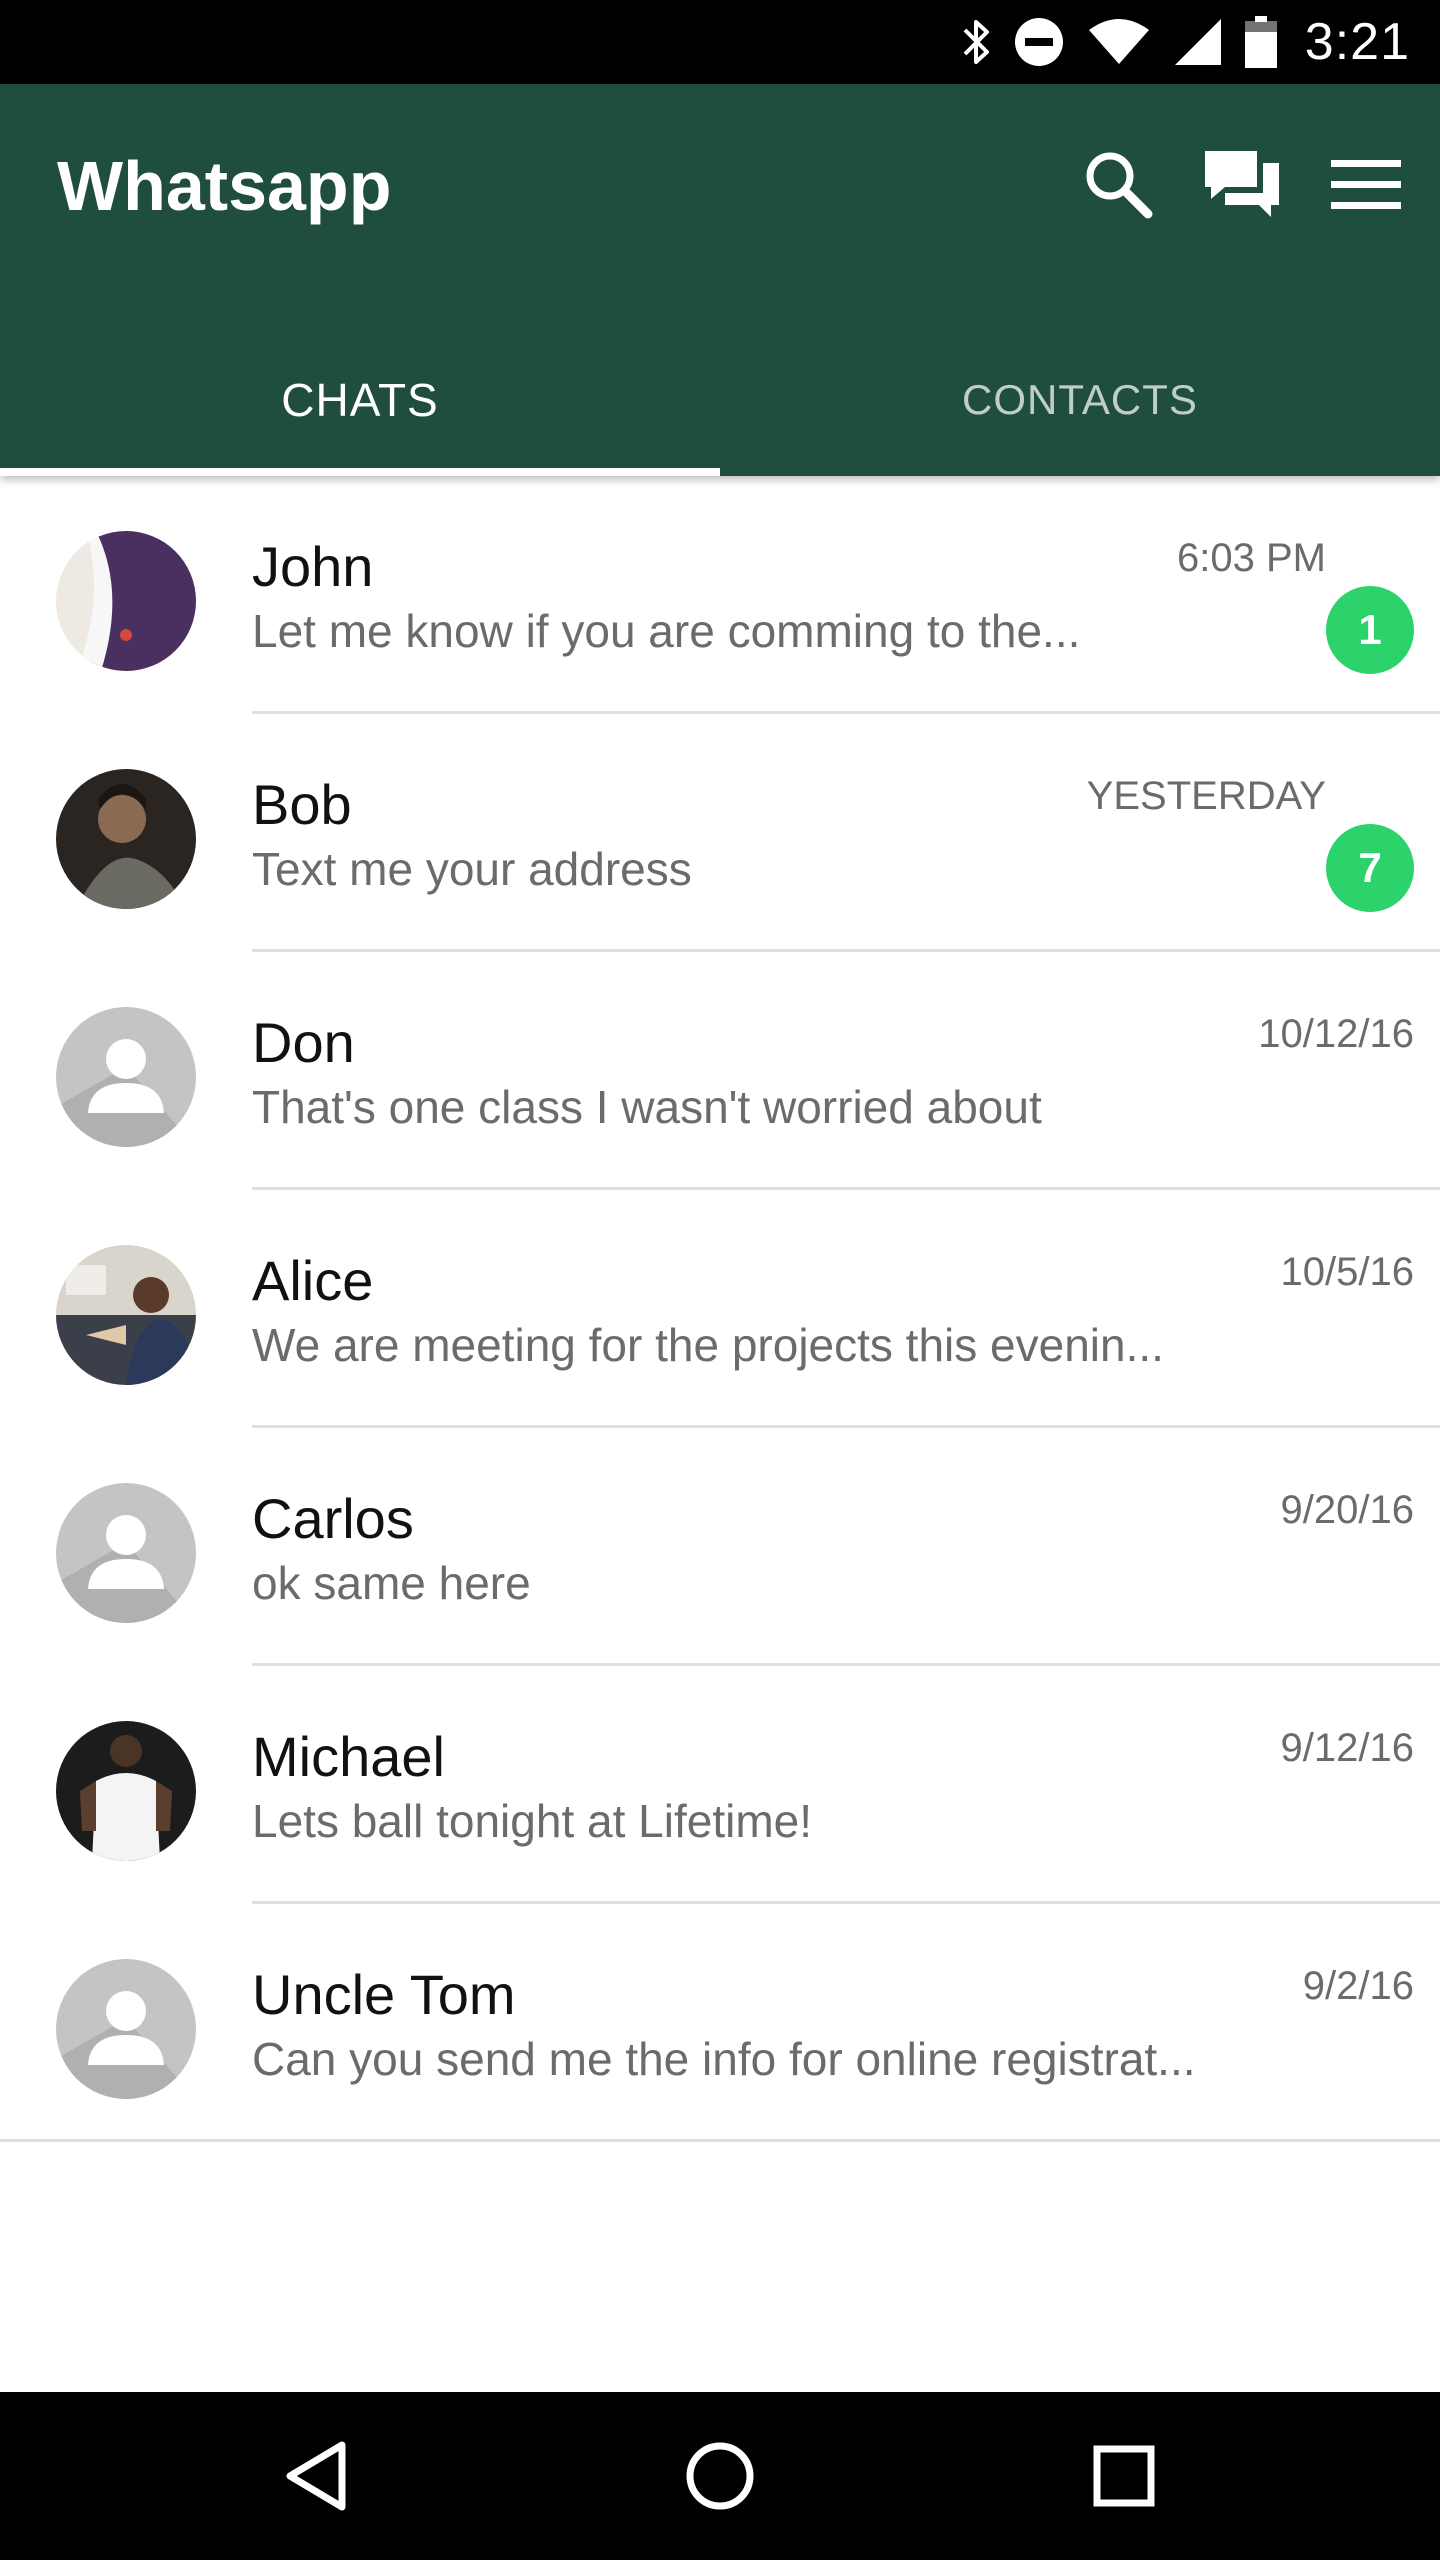 This screenshot has height=2560, width=1440. Describe the element at coordinates (360, 472) in the screenshot. I see `tab-indicator` at that location.